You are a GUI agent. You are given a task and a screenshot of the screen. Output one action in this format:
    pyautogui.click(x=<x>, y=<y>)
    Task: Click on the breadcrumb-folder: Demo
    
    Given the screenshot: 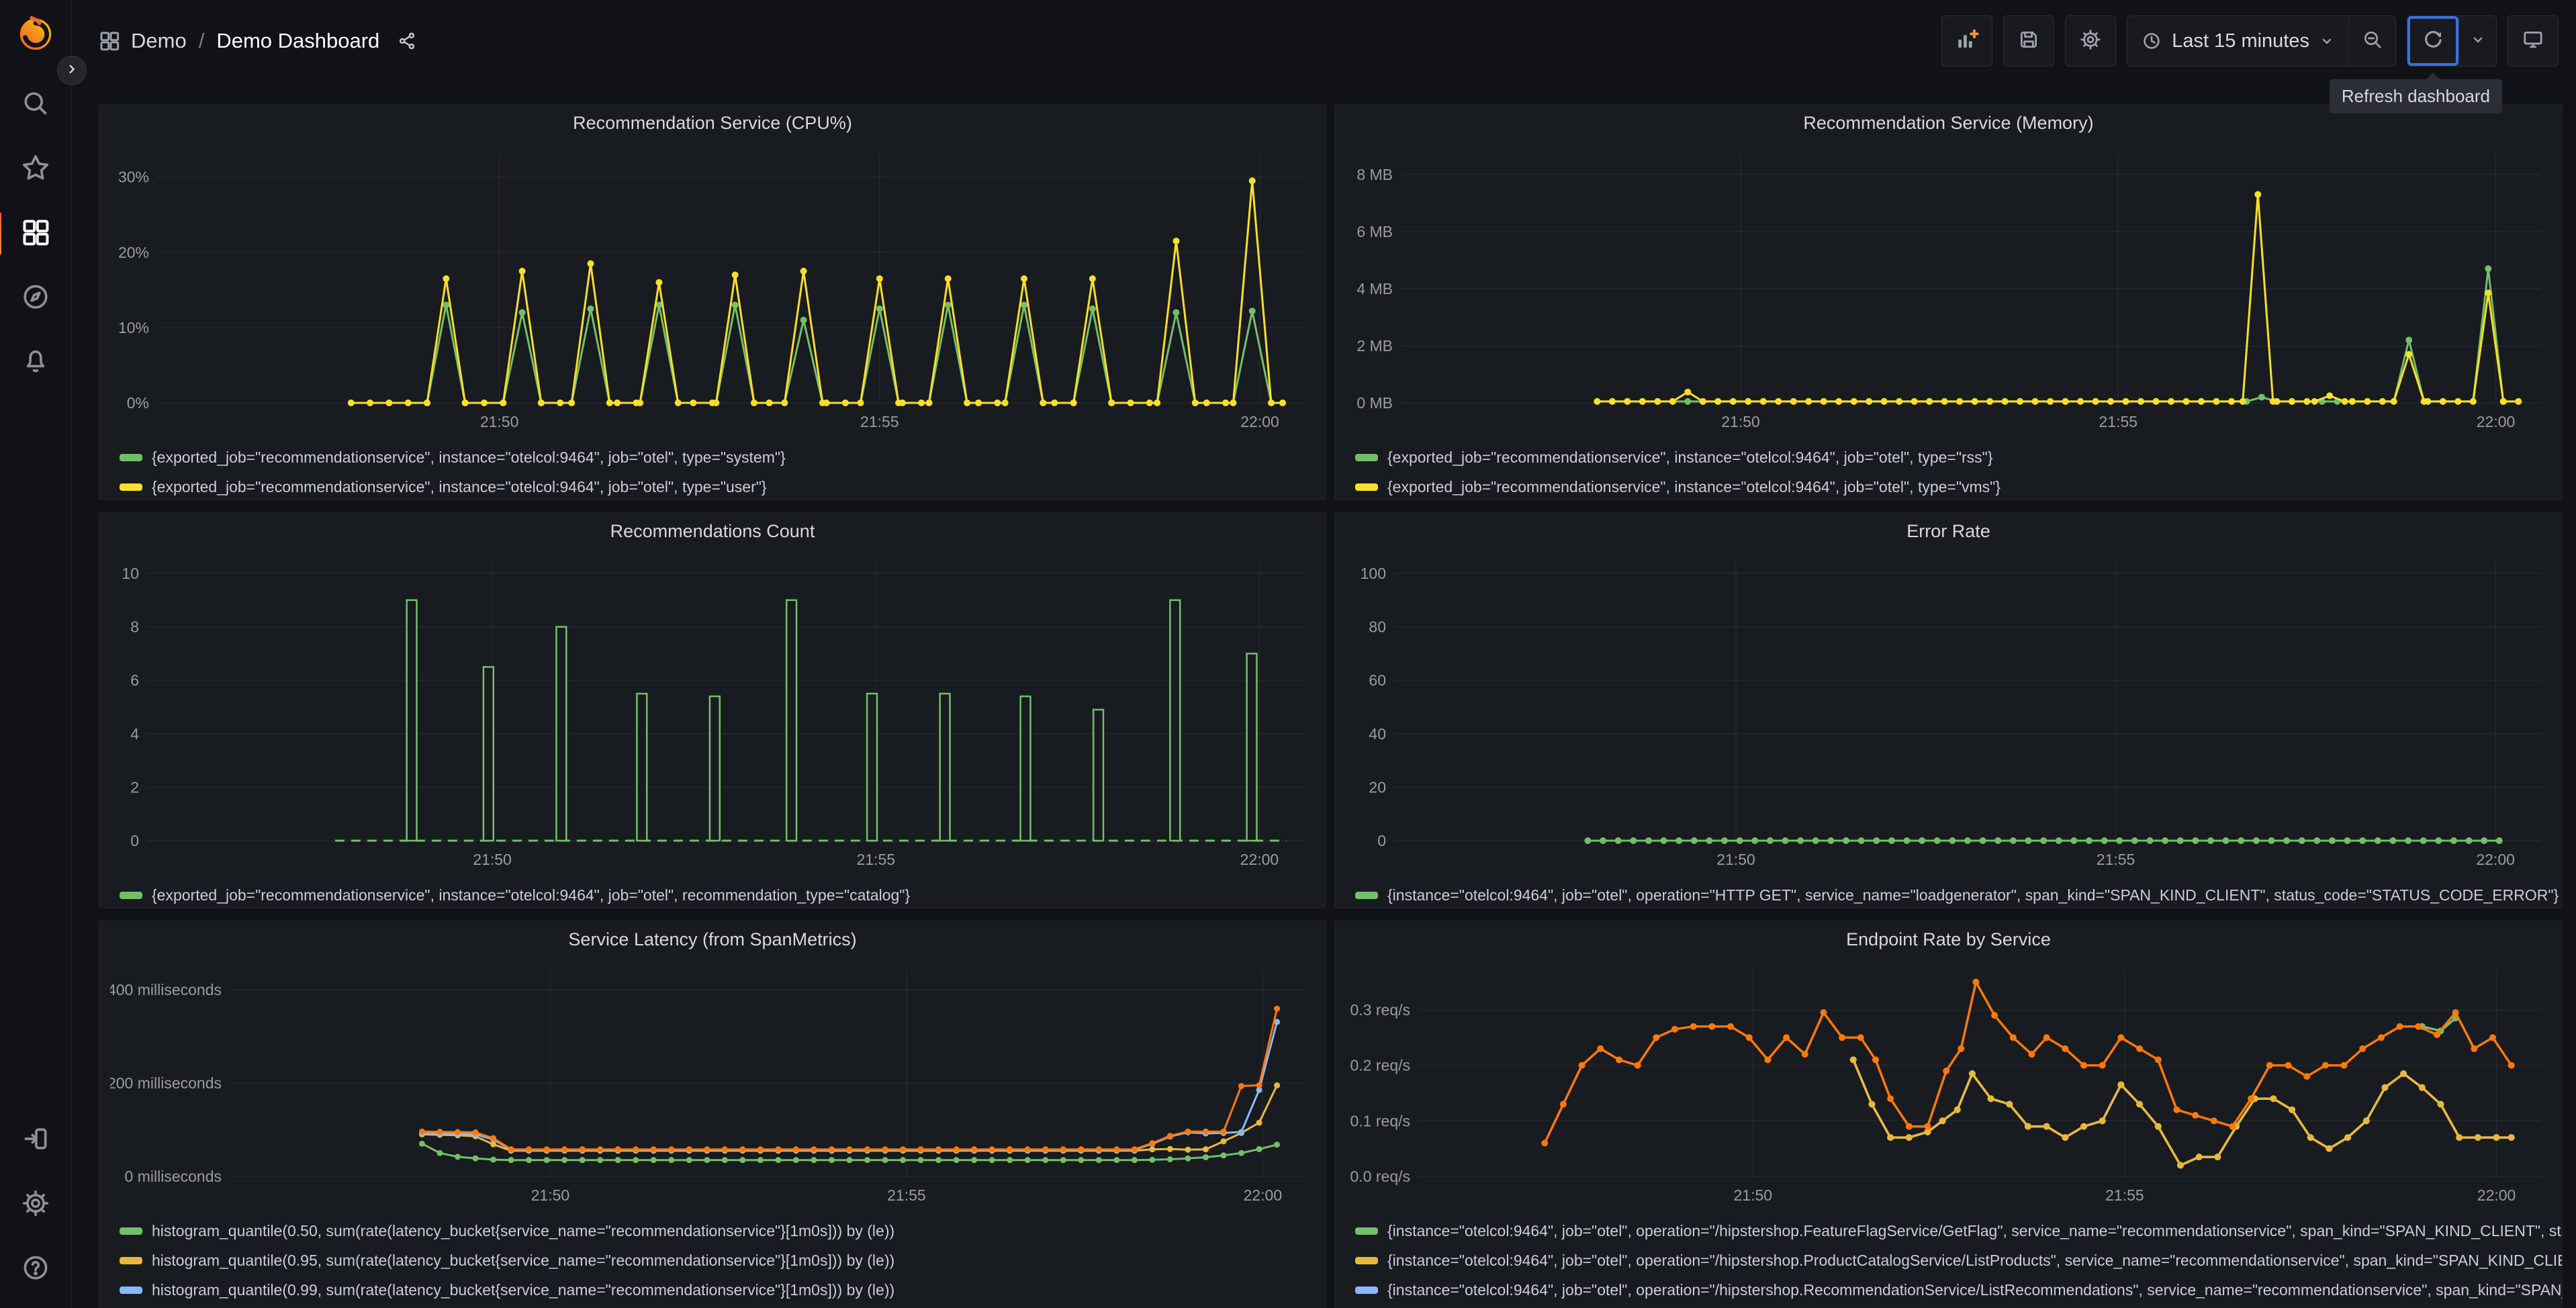 What is the action you would take?
    pyautogui.click(x=159, y=41)
    